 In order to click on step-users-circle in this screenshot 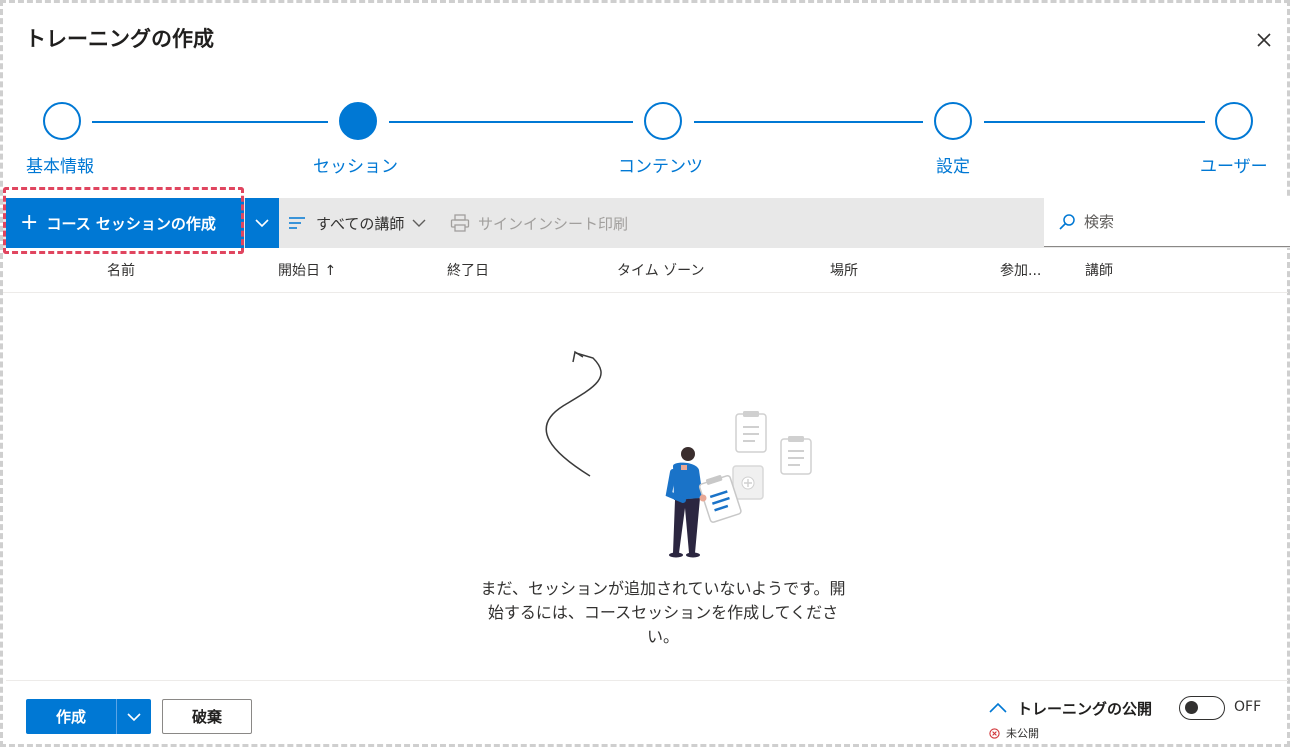, I will do `click(1234, 121)`.